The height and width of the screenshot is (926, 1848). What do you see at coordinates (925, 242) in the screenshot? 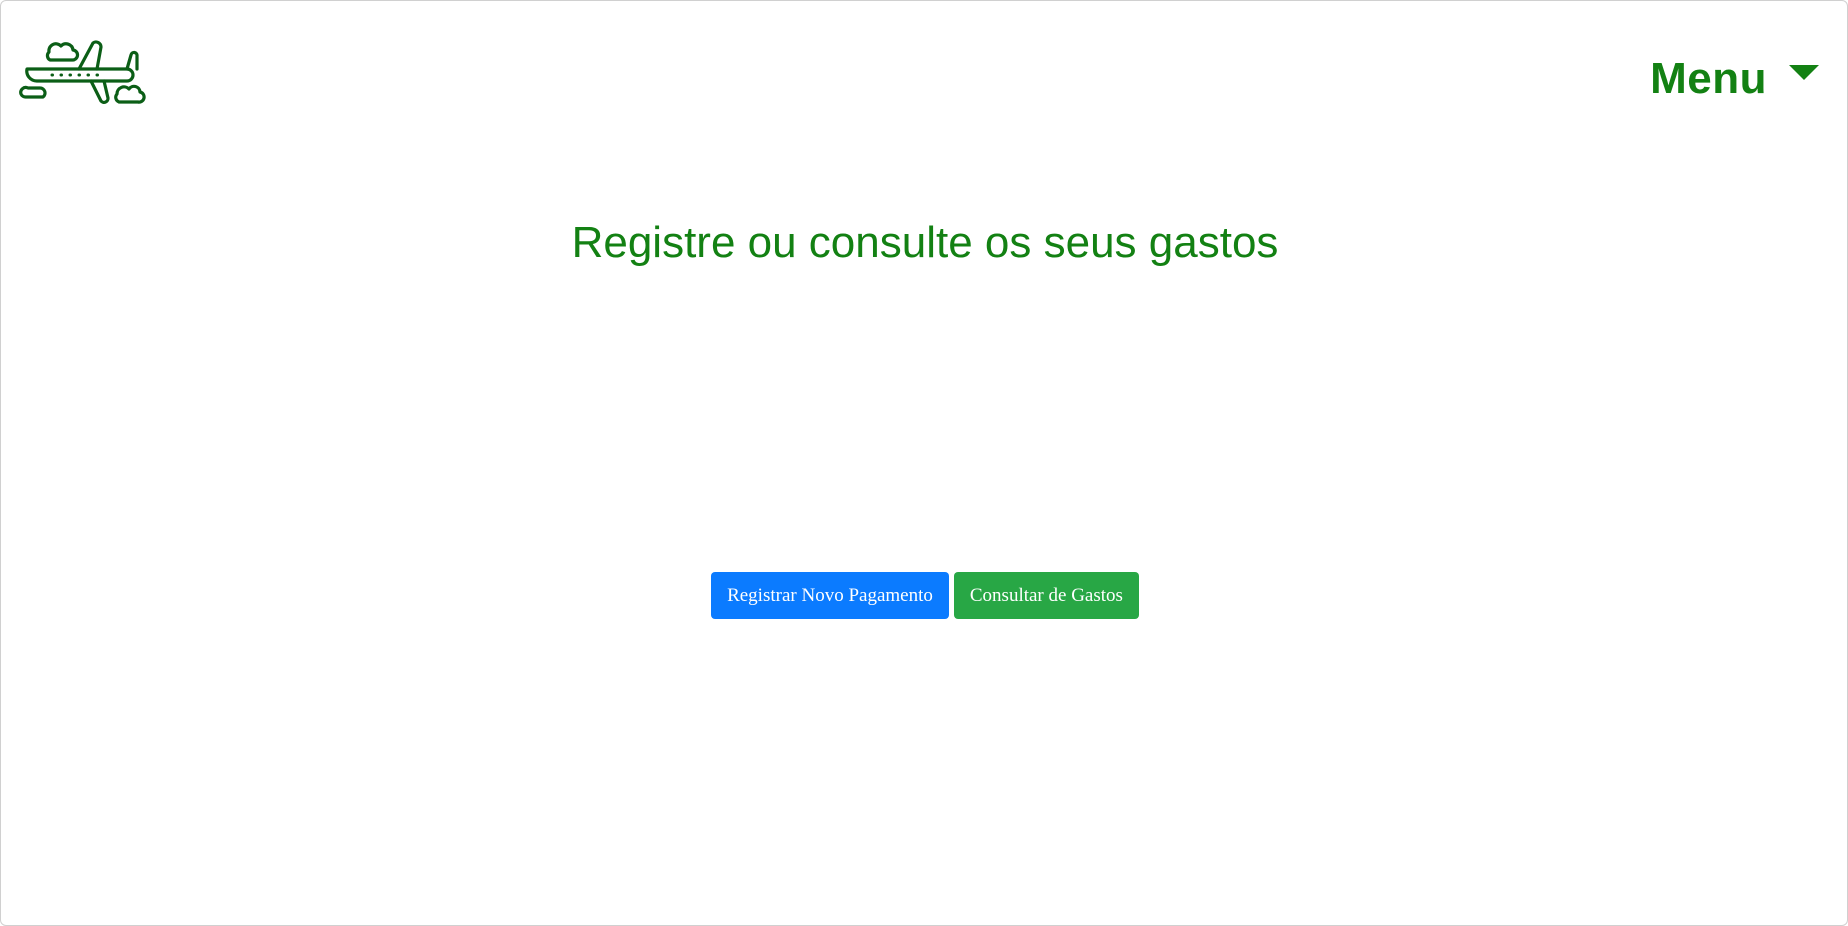
I see `page-title: Registre ou consulte os seus gastos` at bounding box center [925, 242].